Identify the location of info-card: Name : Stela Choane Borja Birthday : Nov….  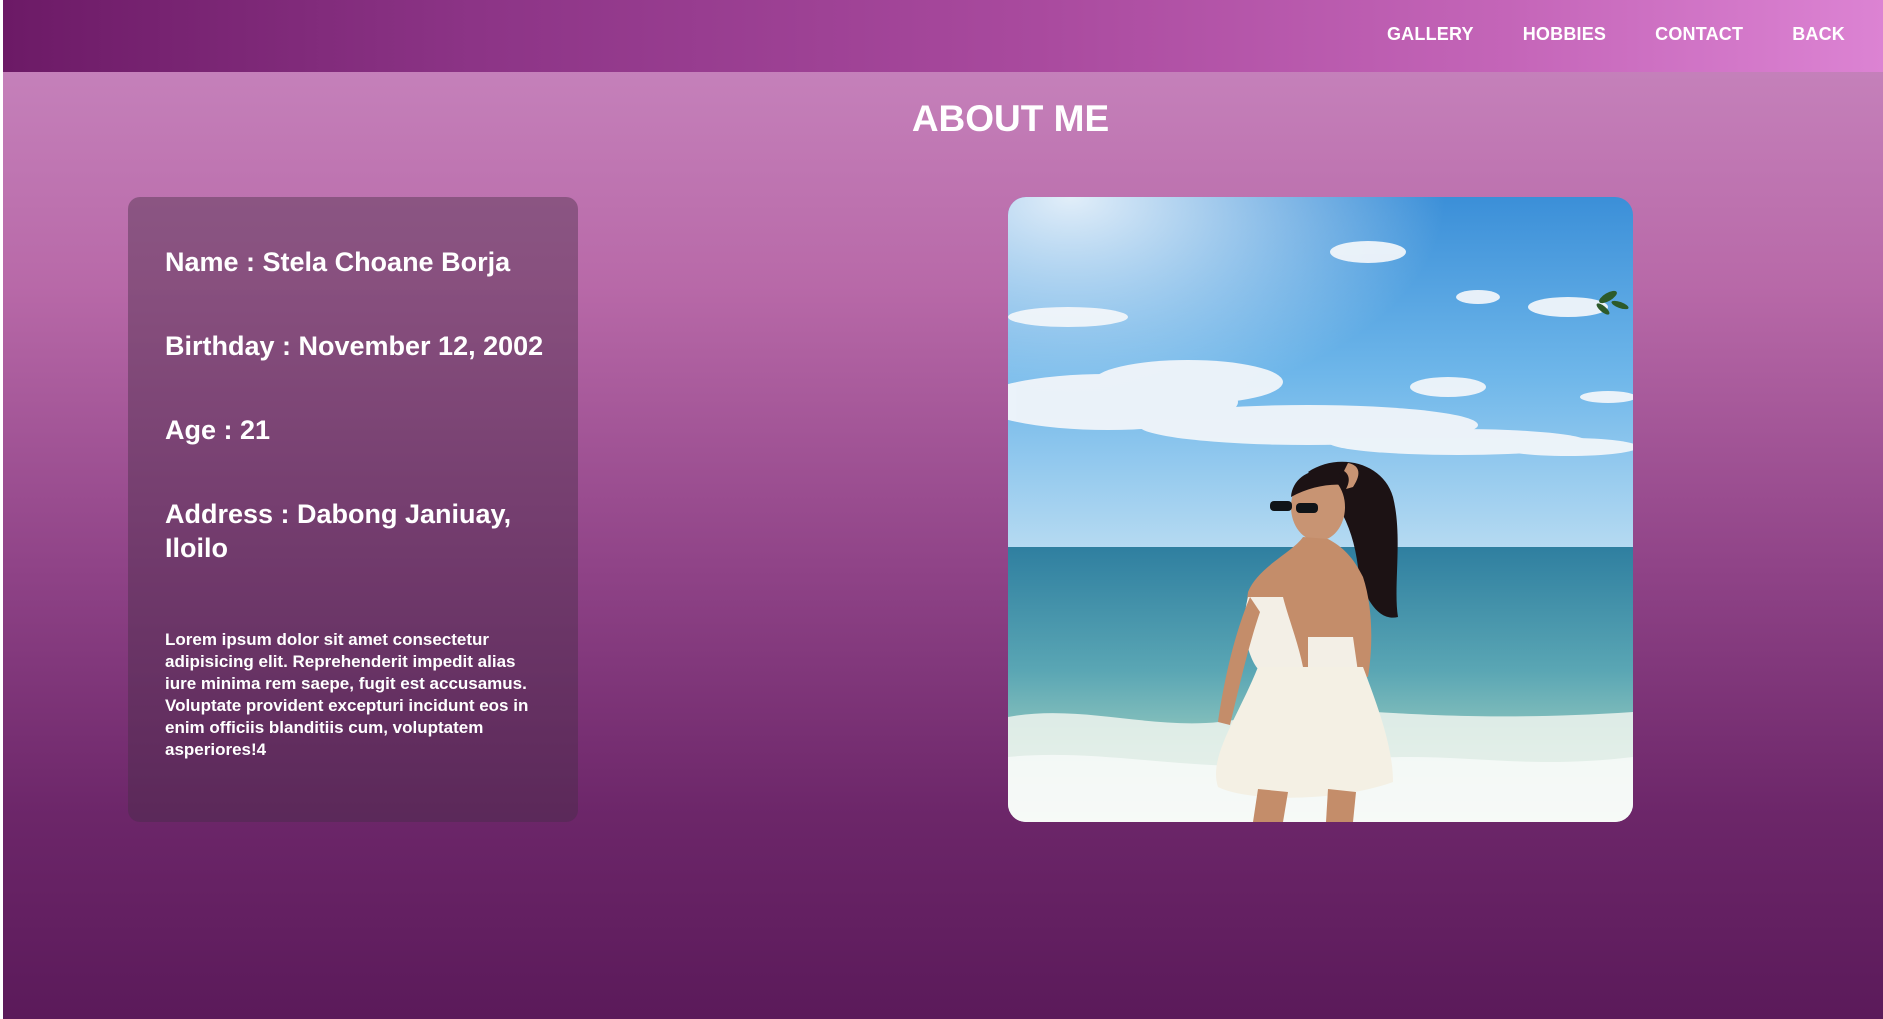
(353, 509).